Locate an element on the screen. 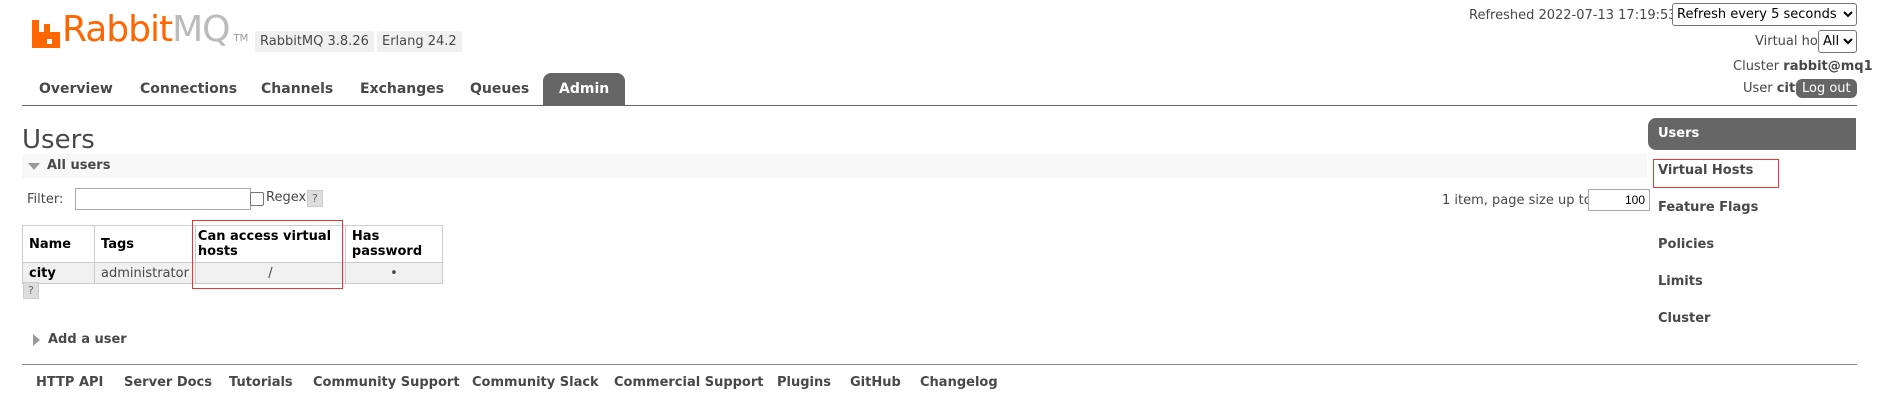  footer-link-community-support: Community Support is located at coordinates (386, 382).